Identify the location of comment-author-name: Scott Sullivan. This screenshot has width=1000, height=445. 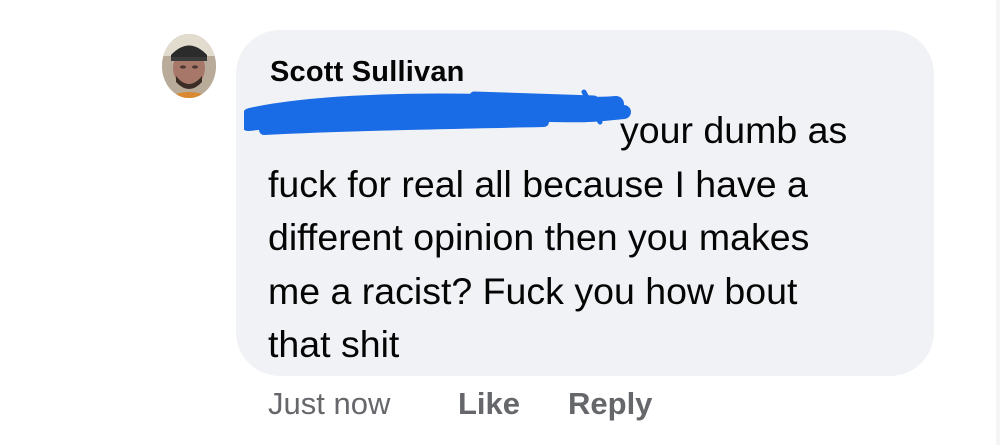
(367, 72).